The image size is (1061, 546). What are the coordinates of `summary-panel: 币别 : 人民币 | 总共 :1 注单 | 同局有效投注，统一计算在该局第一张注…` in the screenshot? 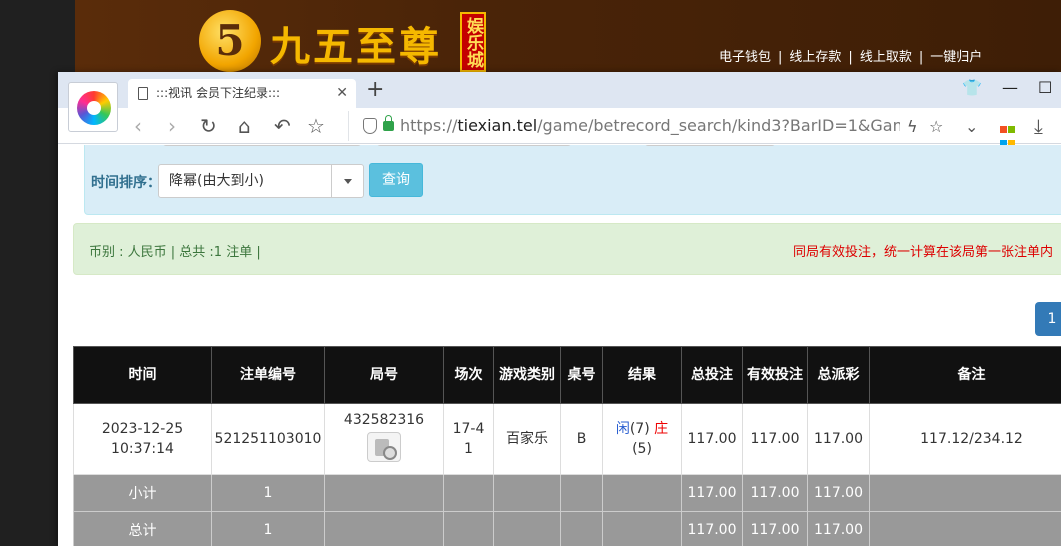 It's located at (567, 249).